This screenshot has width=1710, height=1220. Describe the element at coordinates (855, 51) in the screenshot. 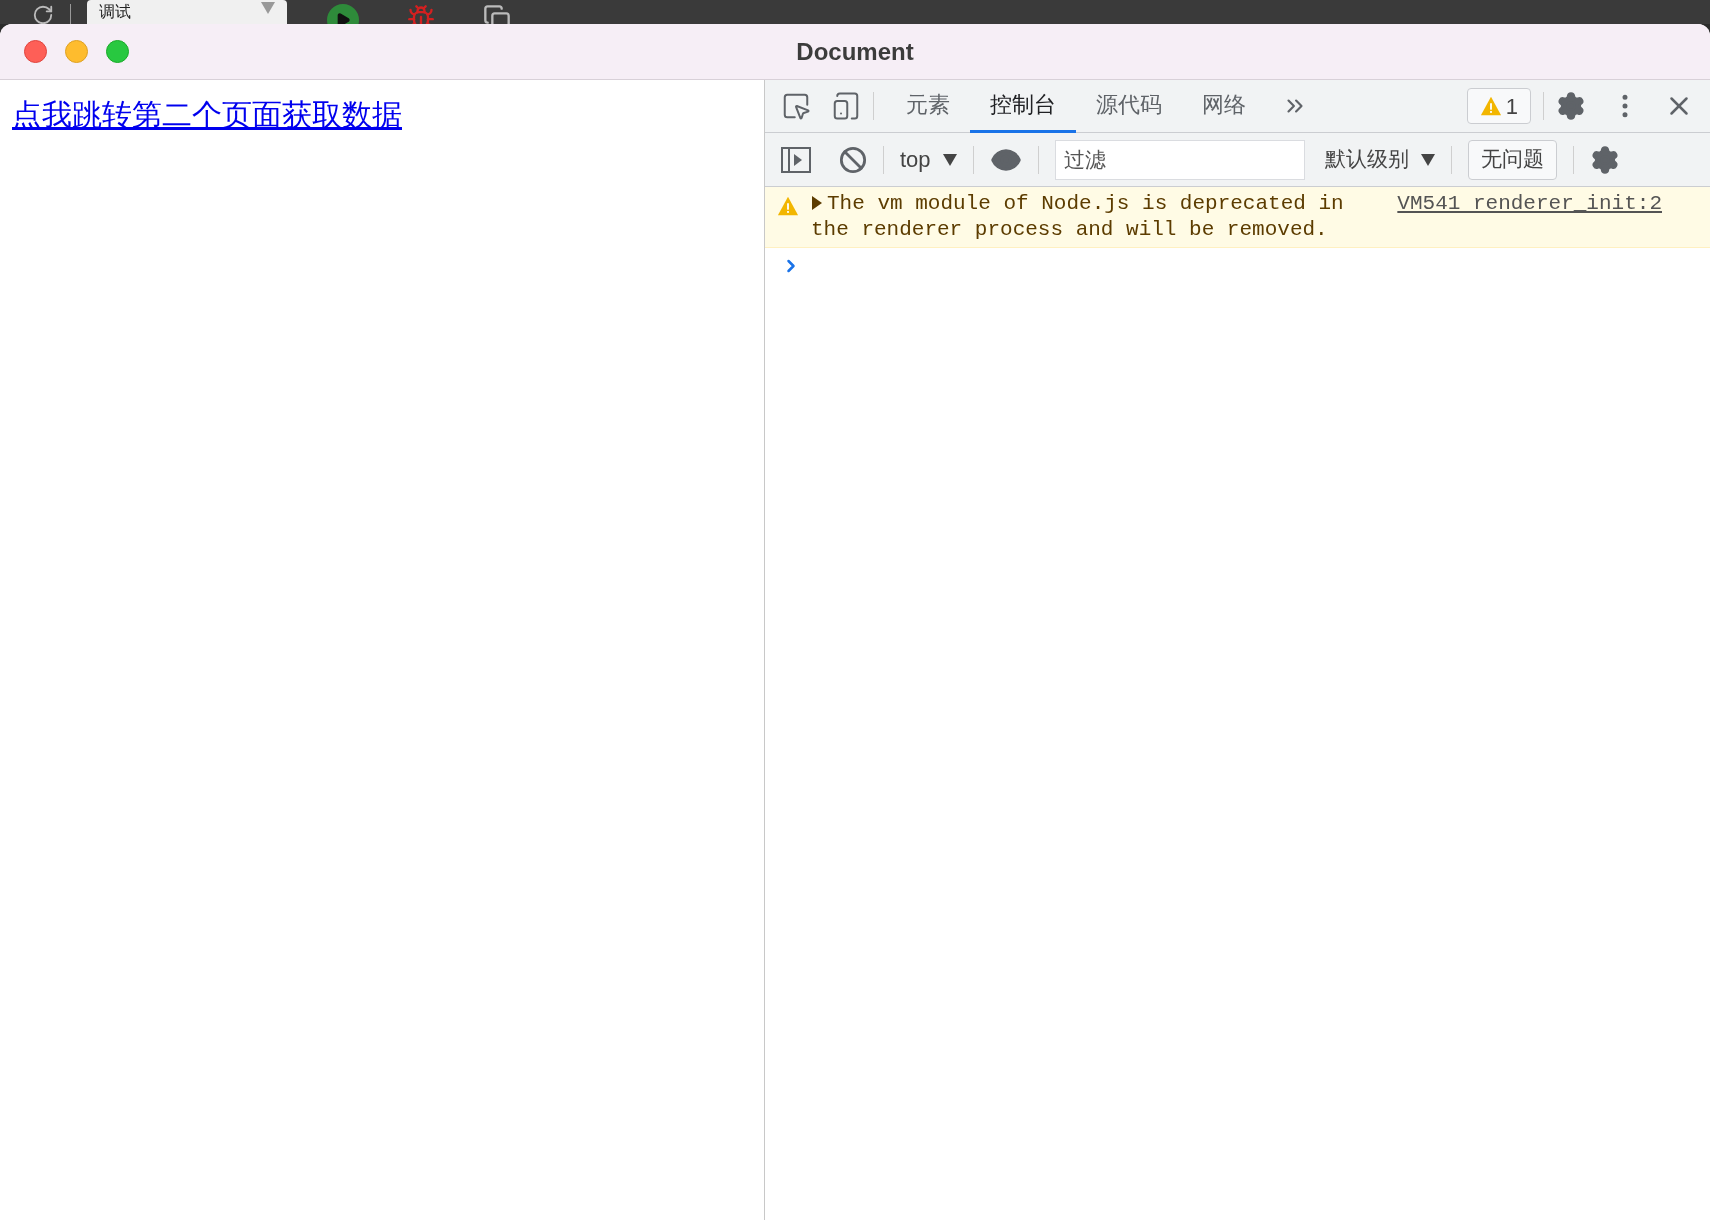

I see `window-title: Document` at that location.